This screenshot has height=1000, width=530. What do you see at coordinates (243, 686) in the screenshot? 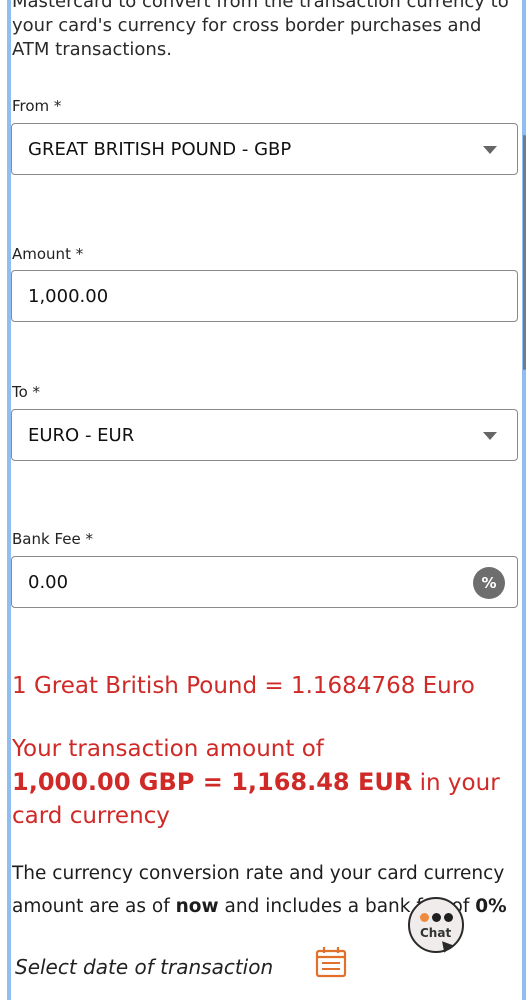
I see `exchange-rate-text: 1 Great British Pound = 1.1684768 Euro` at bounding box center [243, 686].